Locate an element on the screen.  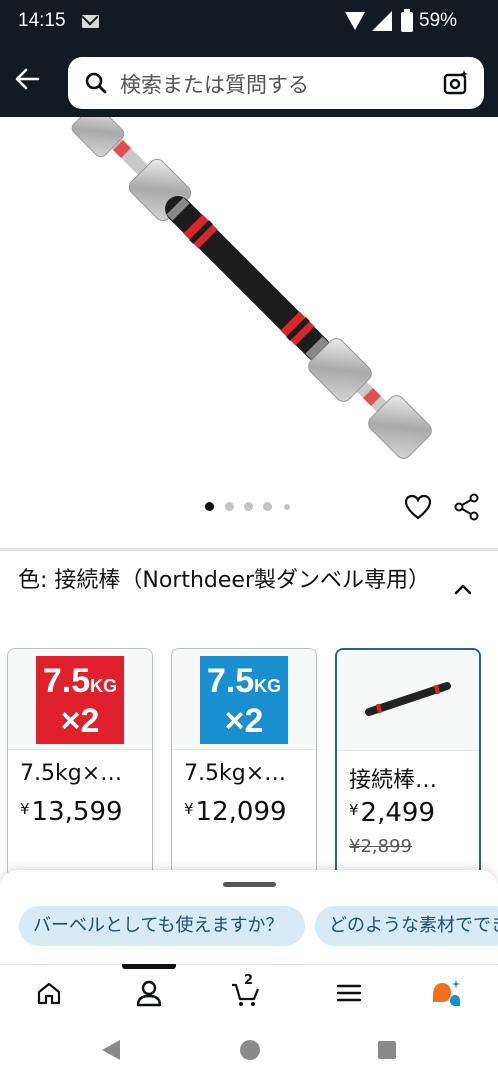
variant-thumbnail is located at coordinates (408, 700).